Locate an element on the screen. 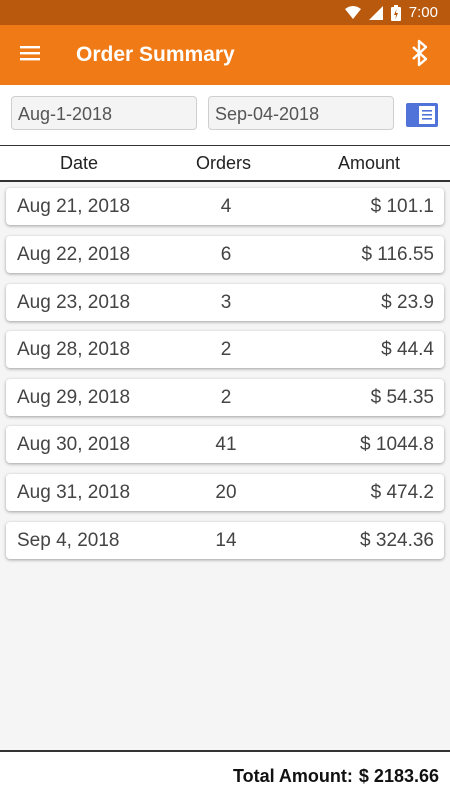  row-orders: 14 is located at coordinates (226, 540).